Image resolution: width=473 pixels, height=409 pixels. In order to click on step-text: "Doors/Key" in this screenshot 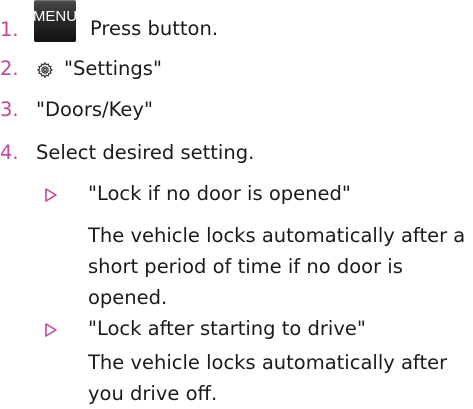, I will do `click(94, 109)`.